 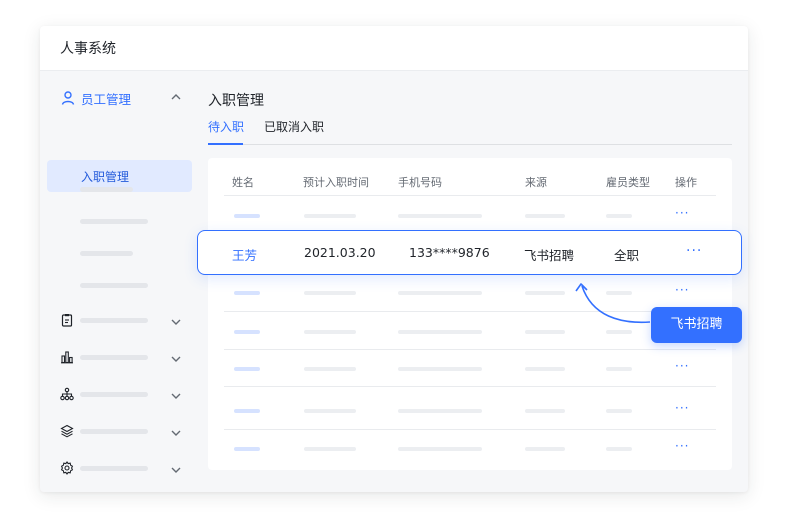 I want to click on org-chart-icon, so click(x=67, y=394).